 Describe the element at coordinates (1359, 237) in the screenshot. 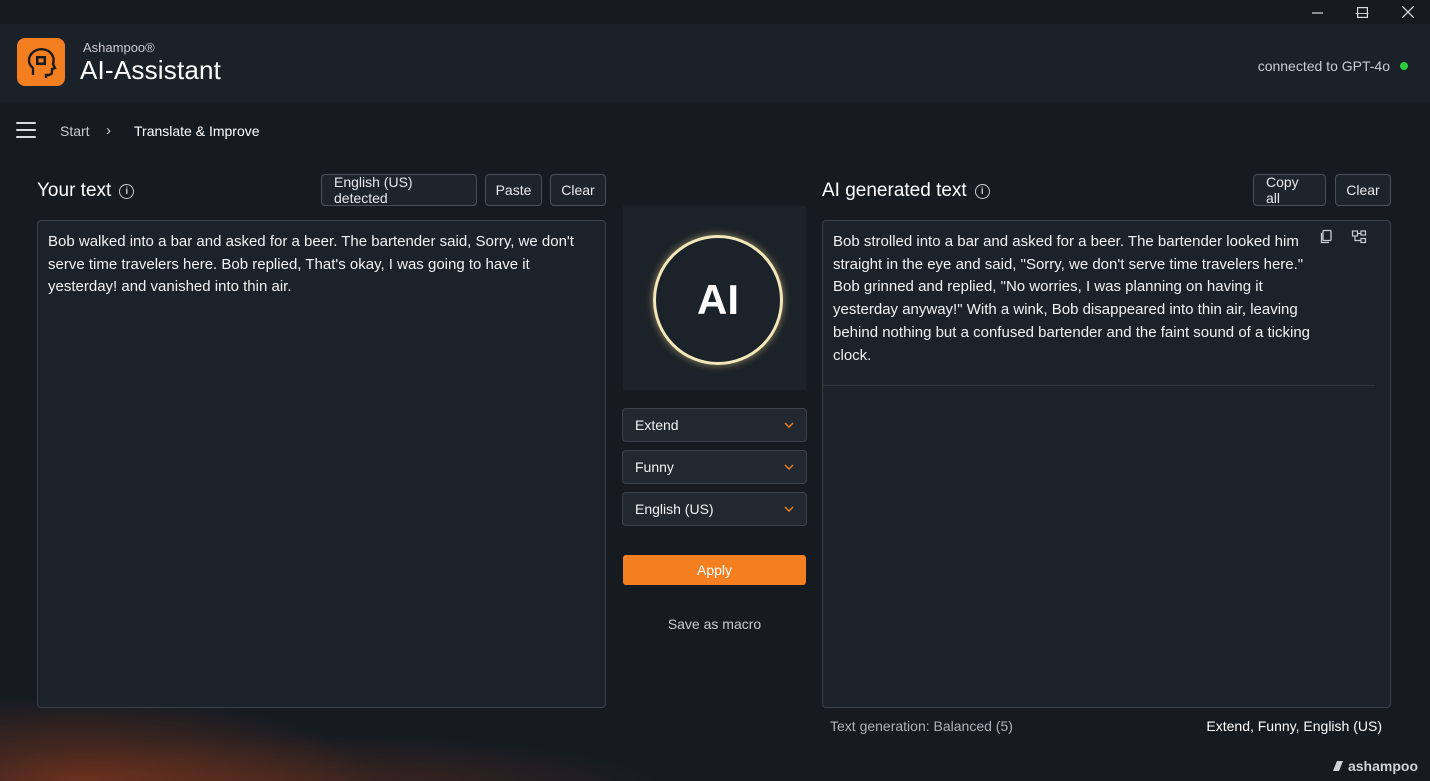

I see `replace-icon` at that location.